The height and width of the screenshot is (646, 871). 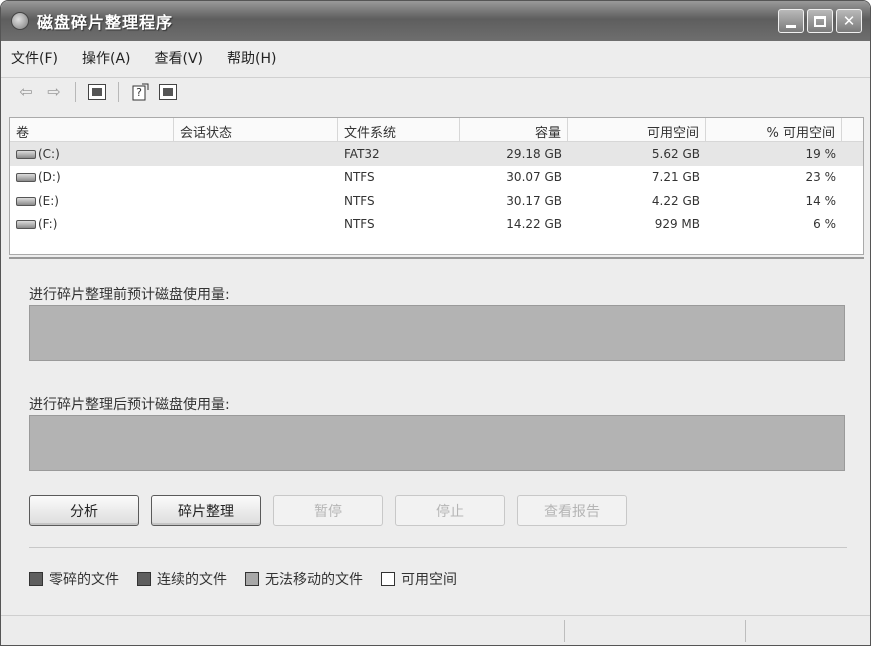 I want to click on legend-contiguous: 连续的文件, so click(x=182, y=579).